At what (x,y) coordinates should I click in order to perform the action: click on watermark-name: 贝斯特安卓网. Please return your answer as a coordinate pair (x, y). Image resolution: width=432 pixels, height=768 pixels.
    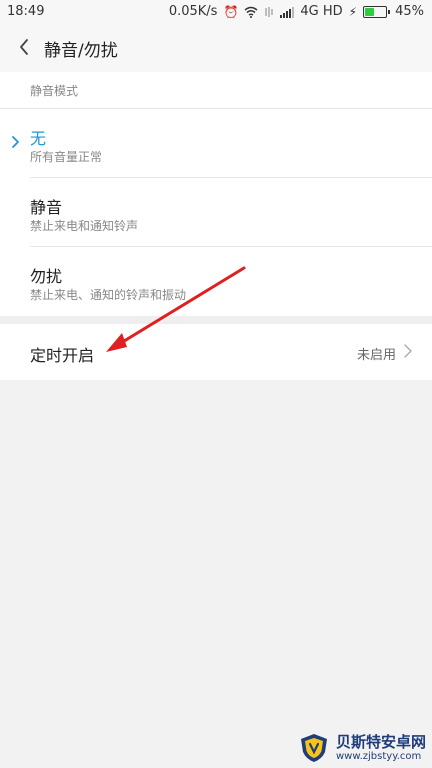
    Looking at the image, I should click on (380, 742).